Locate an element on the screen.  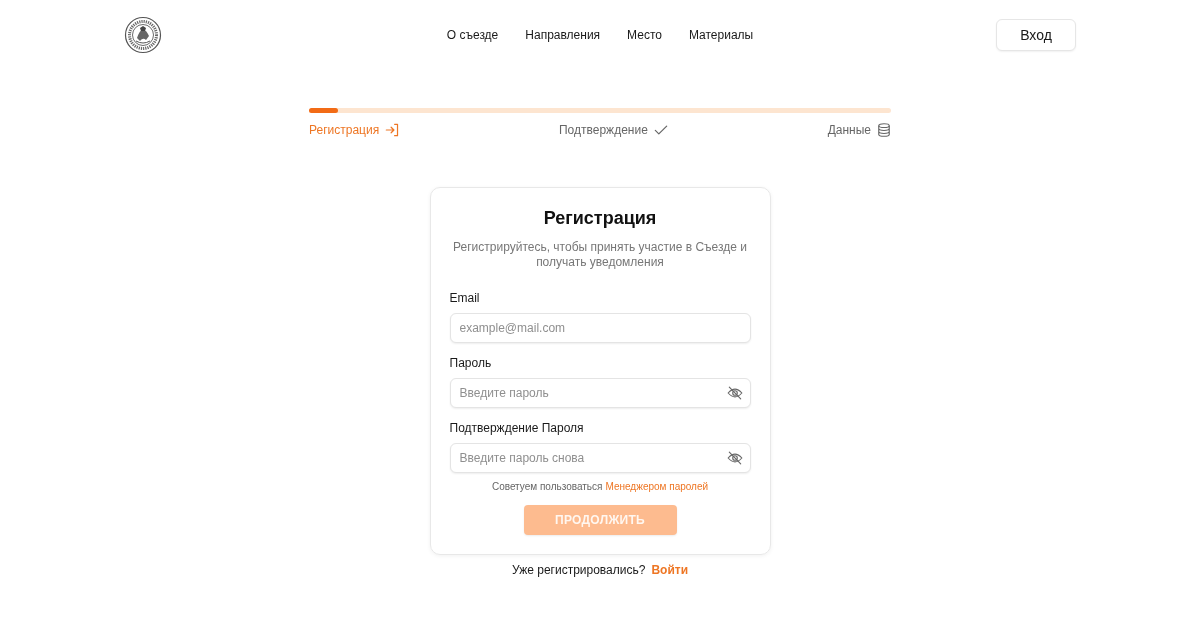
nav-link: Направления is located at coordinates (563, 35).